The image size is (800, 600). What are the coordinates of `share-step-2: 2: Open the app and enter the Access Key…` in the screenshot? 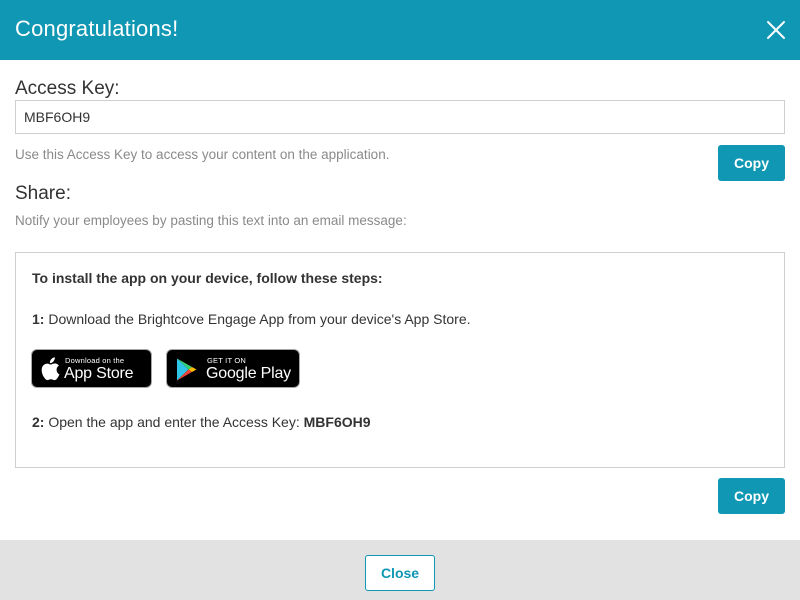 It's located at (201, 422).